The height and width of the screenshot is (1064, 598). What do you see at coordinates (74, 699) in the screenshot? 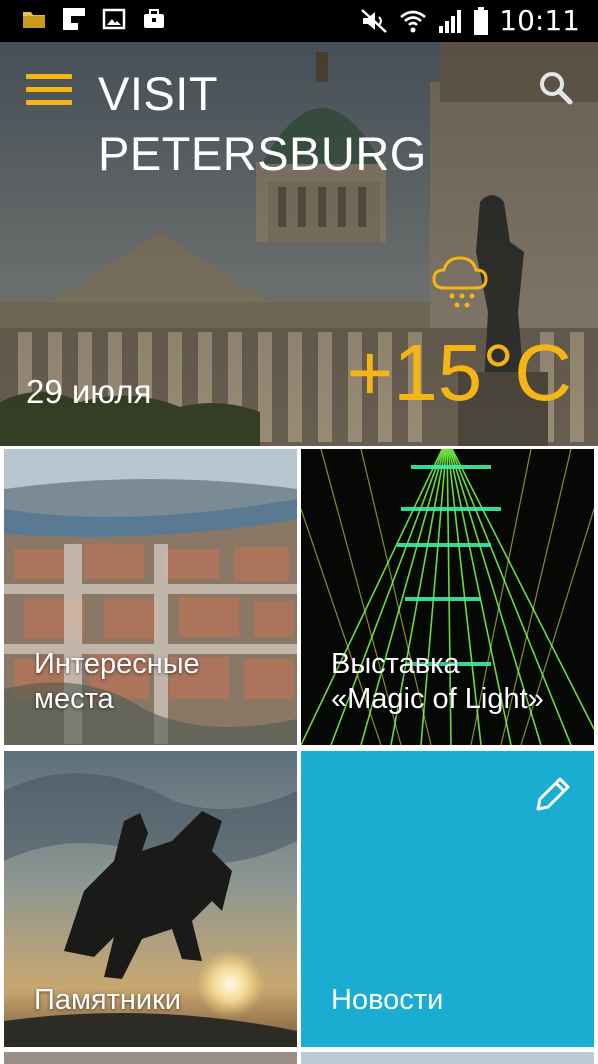
I see `tile-label-line2: места` at bounding box center [74, 699].